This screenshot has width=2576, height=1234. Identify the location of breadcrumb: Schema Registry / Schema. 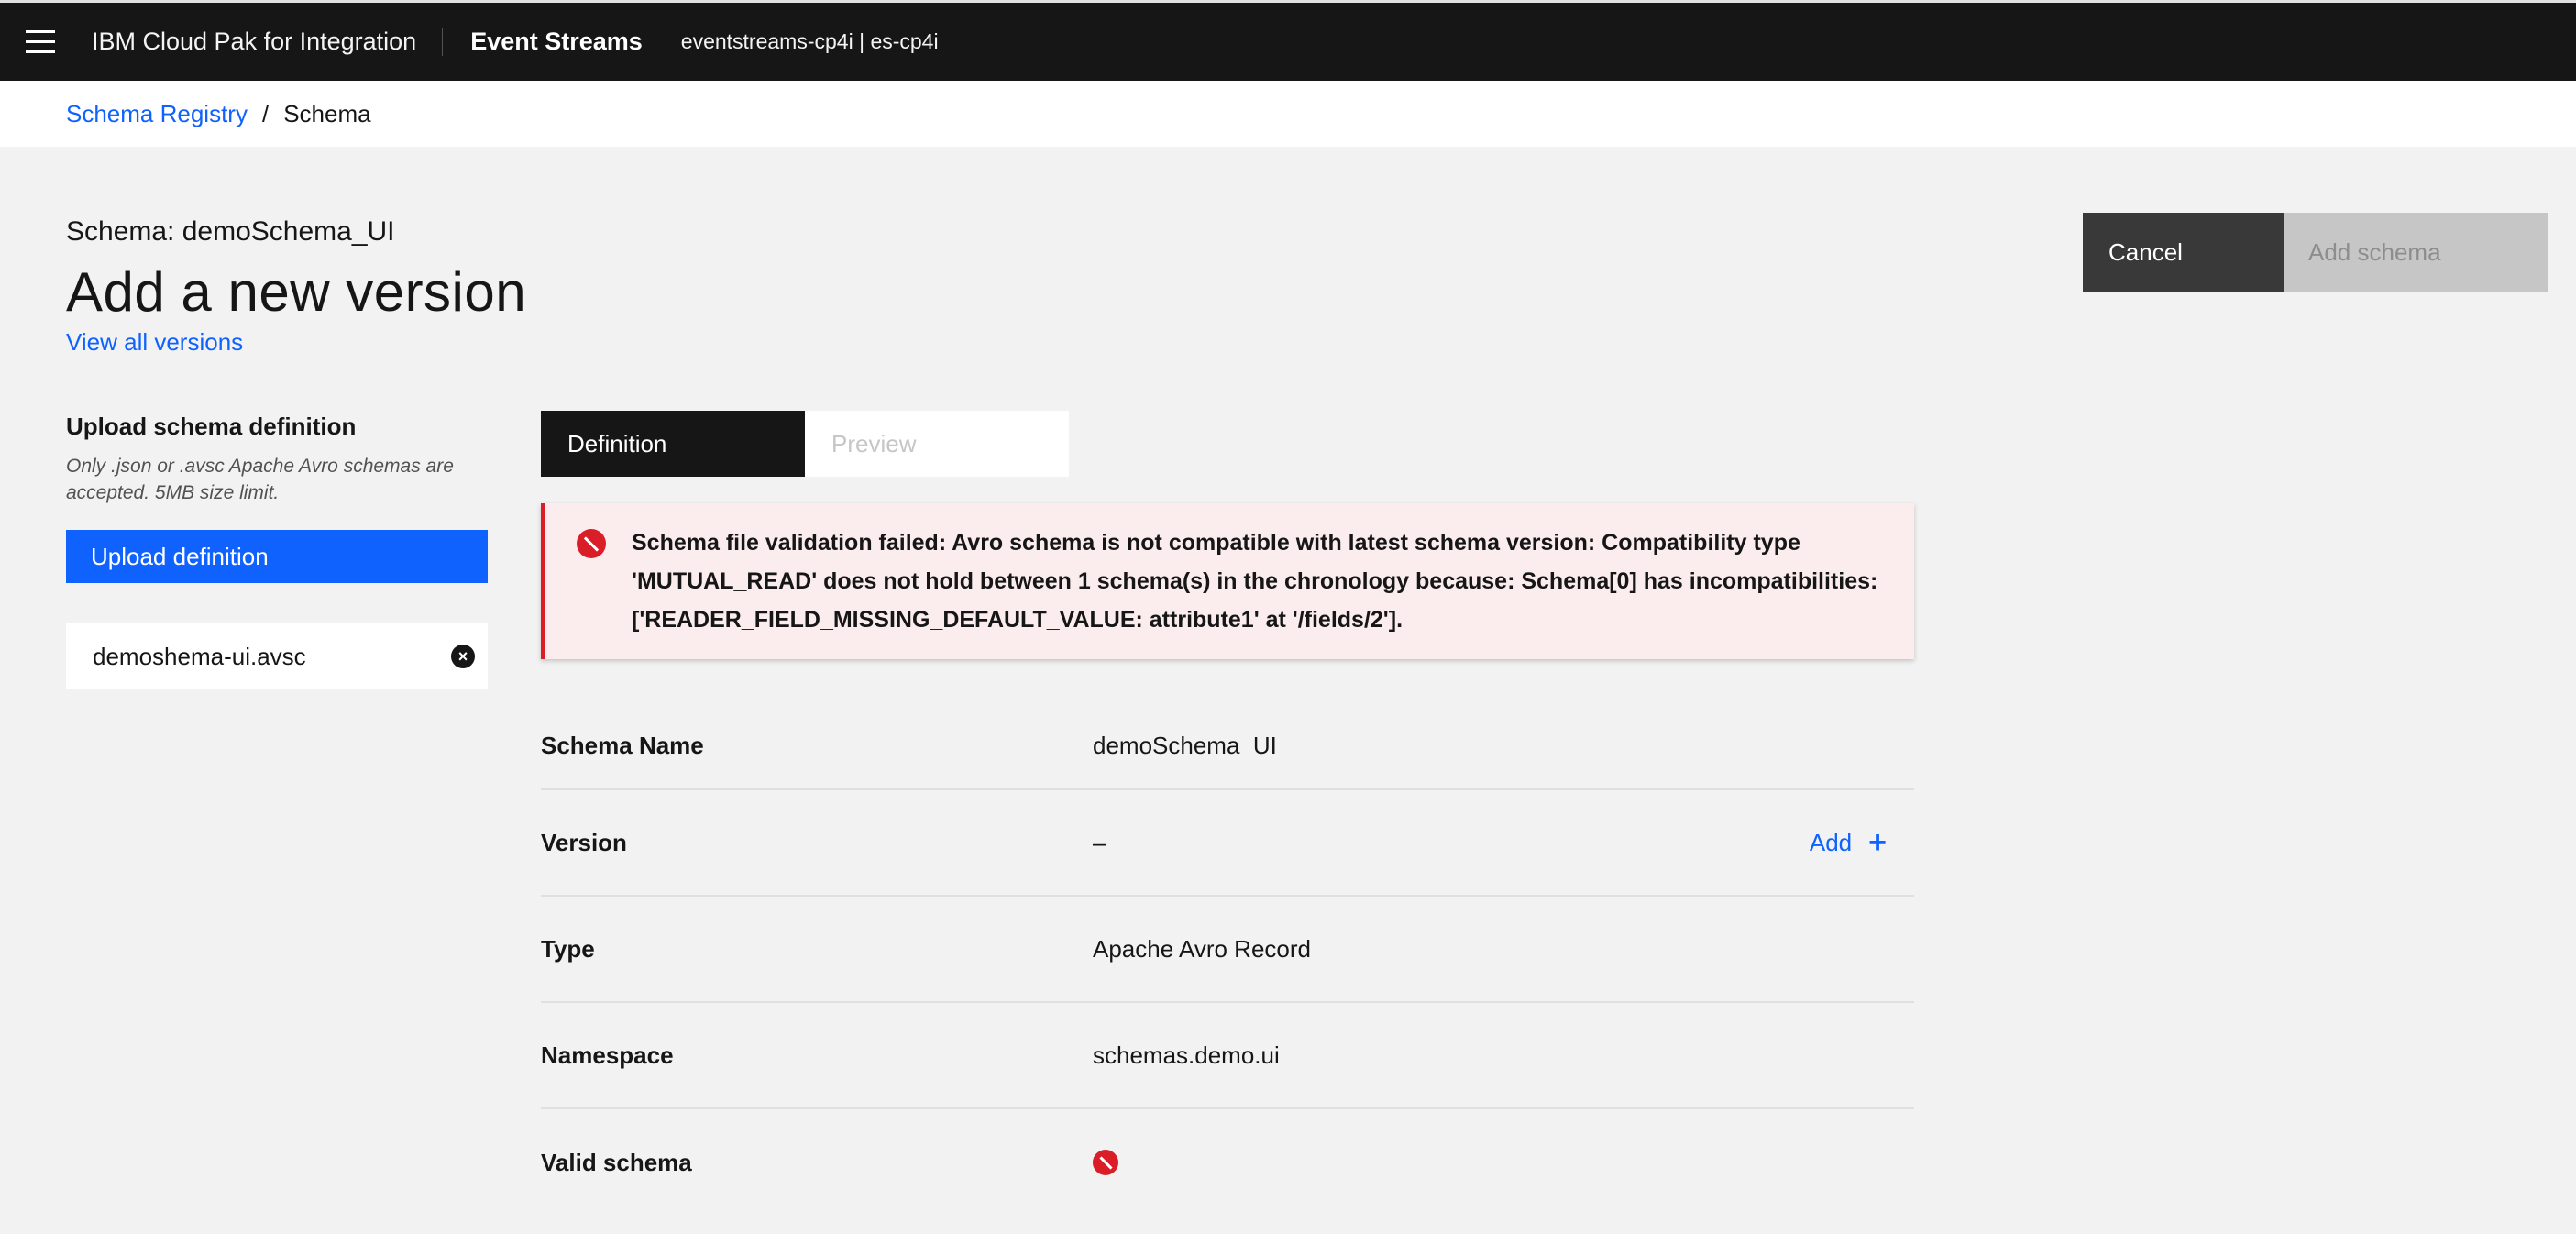
(1288, 114).